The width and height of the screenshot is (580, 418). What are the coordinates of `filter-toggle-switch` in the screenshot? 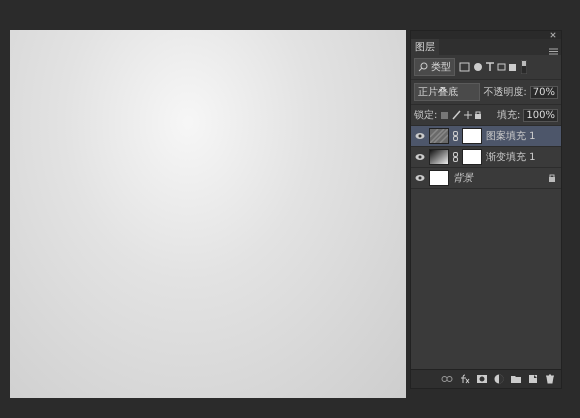 It's located at (524, 67).